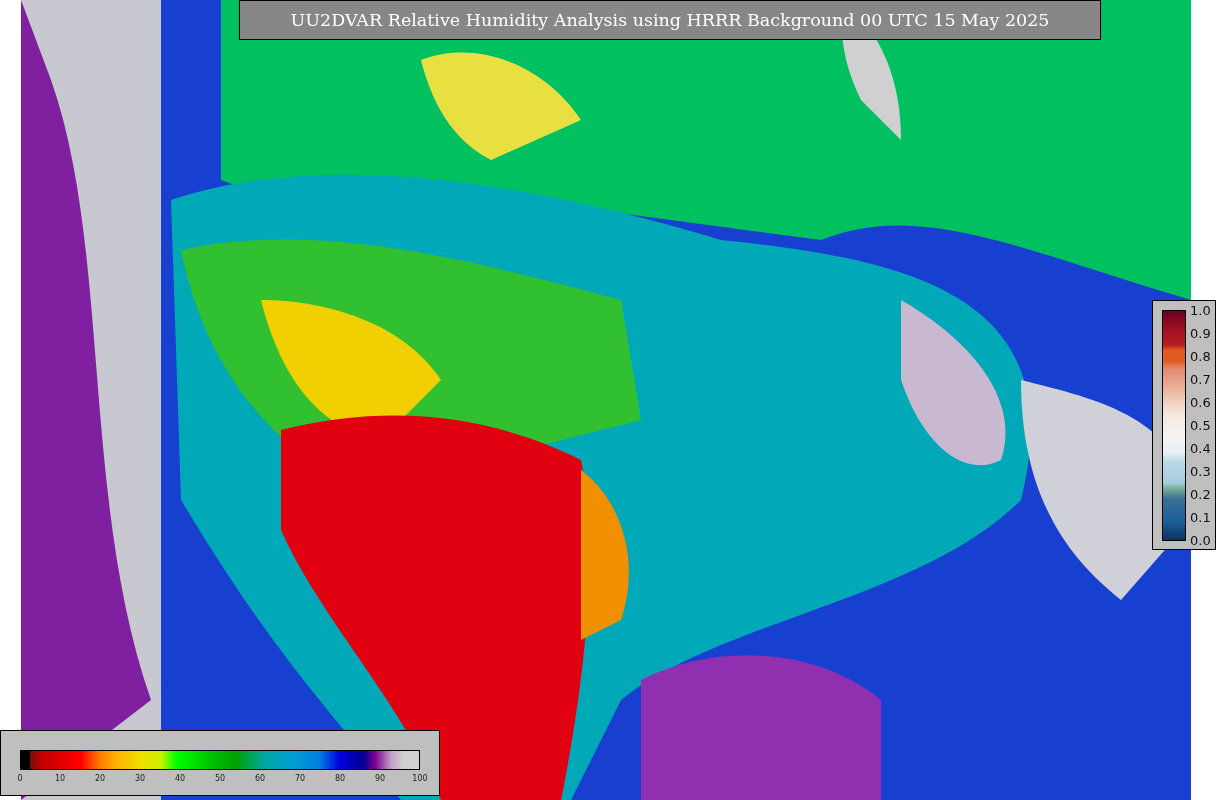  Describe the element at coordinates (1200, 333) in the screenshot. I see `tick-label: 0.9` at that location.